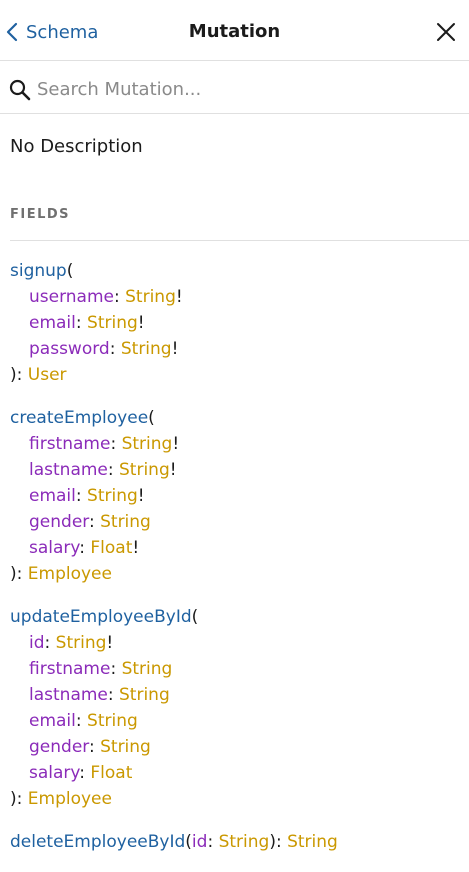  Describe the element at coordinates (71, 297) in the screenshot. I see `argument-name: username` at that location.